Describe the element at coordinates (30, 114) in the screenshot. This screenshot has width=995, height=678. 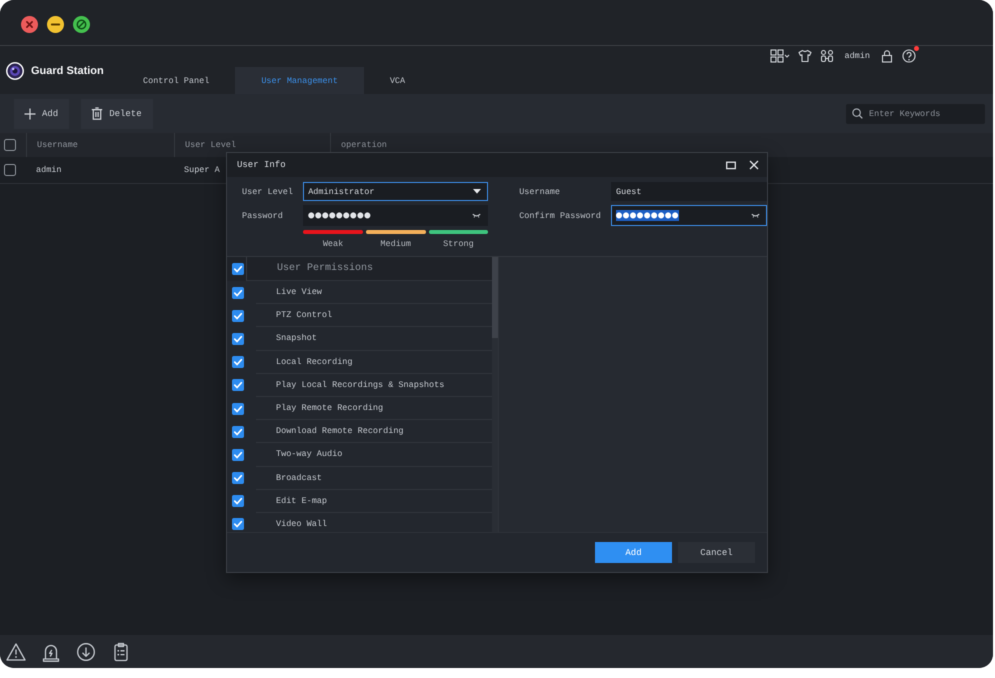
I see `plus-icon` at that location.